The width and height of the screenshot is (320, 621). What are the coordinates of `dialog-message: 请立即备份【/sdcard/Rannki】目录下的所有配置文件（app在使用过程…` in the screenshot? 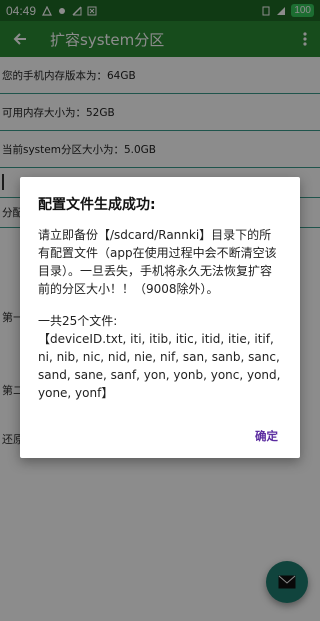 It's located at (157, 262).